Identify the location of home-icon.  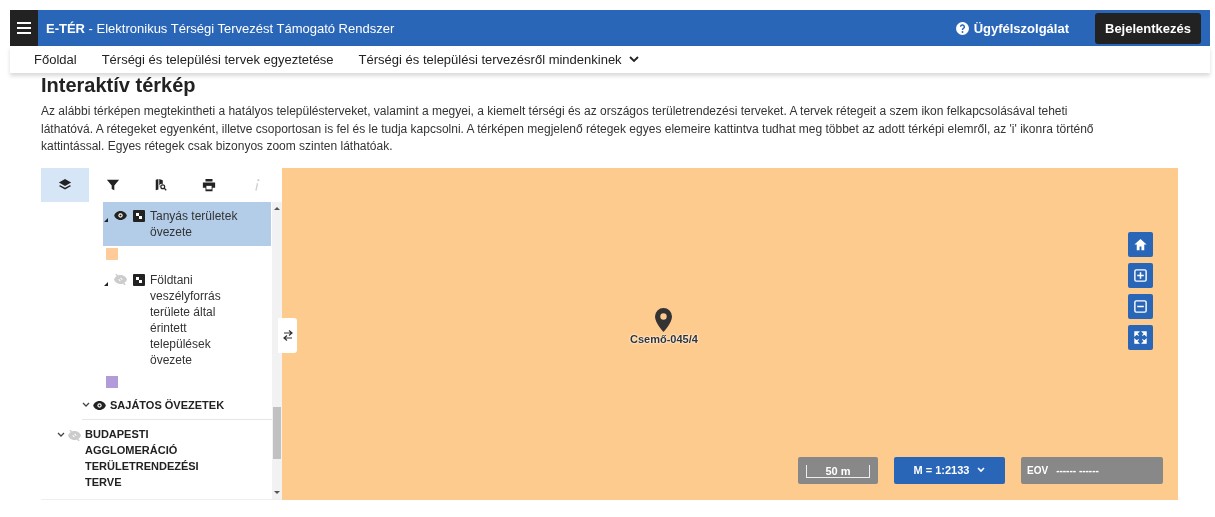
(1140, 244).